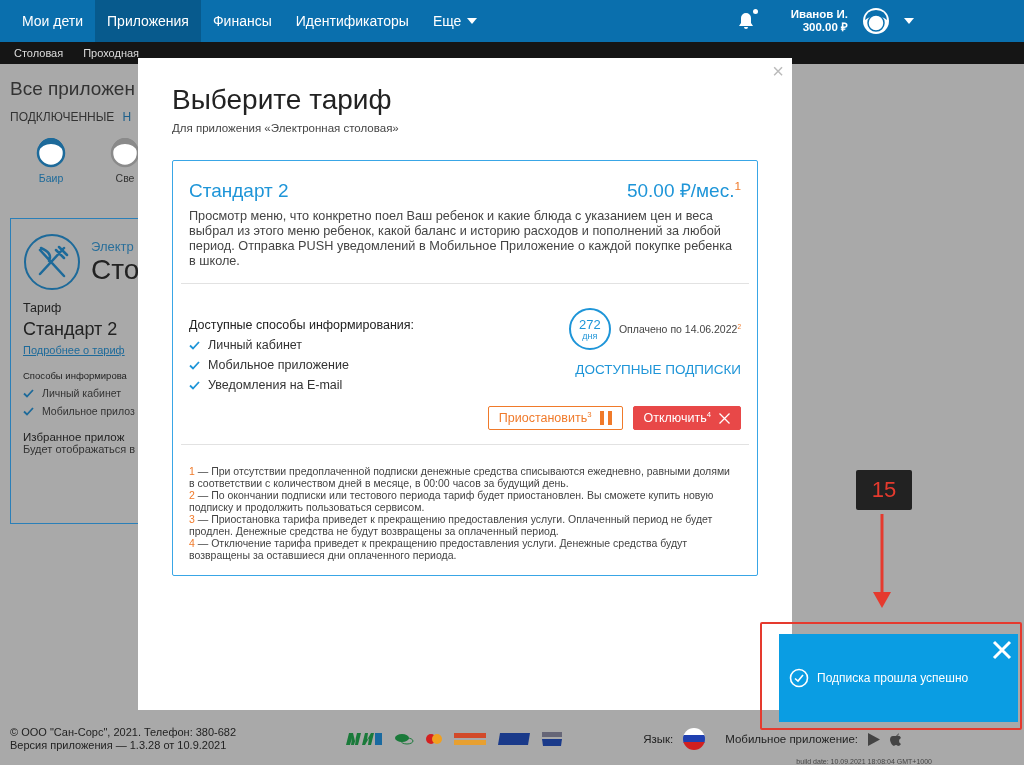 This screenshot has width=1024, height=765. Describe the element at coordinates (80, 449) in the screenshot. I see `favorite-note: Будет отображаться в` at that location.